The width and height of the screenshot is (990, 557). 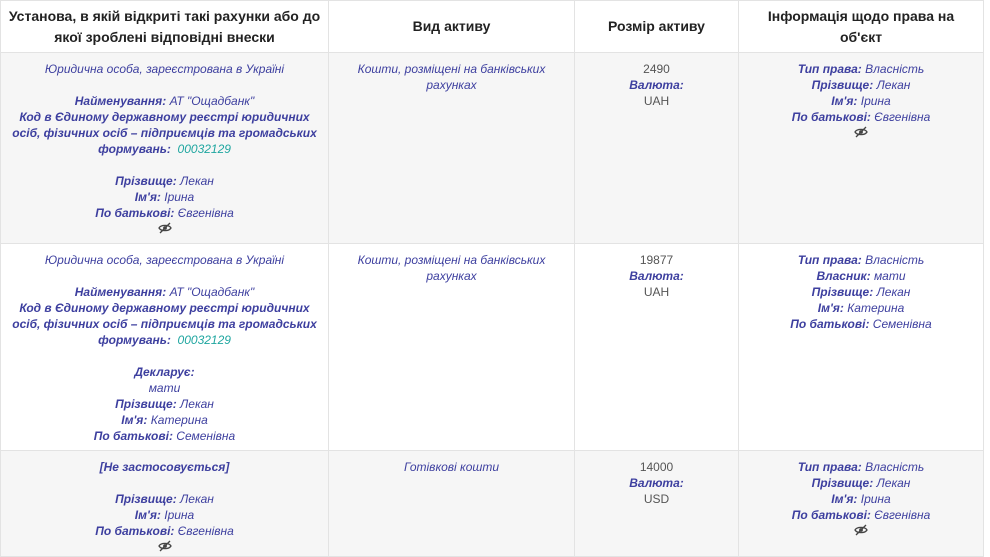 I want to click on header-asset-type: Вид активу, so click(x=451, y=26).